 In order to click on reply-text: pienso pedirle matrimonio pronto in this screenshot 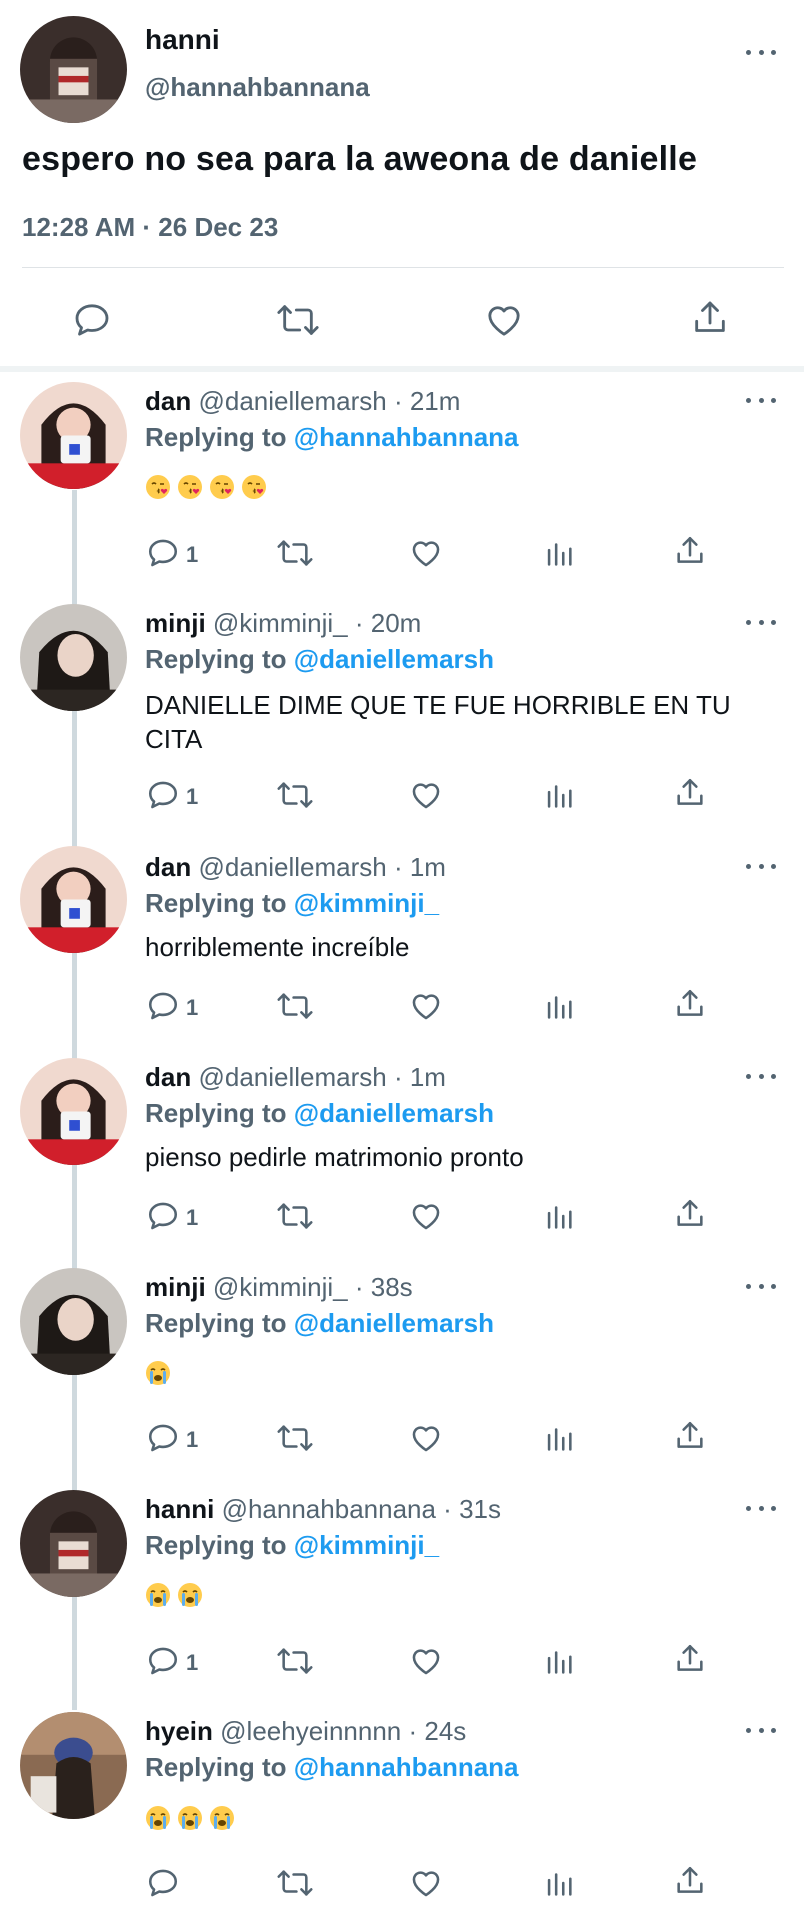, I will do `click(334, 1157)`.